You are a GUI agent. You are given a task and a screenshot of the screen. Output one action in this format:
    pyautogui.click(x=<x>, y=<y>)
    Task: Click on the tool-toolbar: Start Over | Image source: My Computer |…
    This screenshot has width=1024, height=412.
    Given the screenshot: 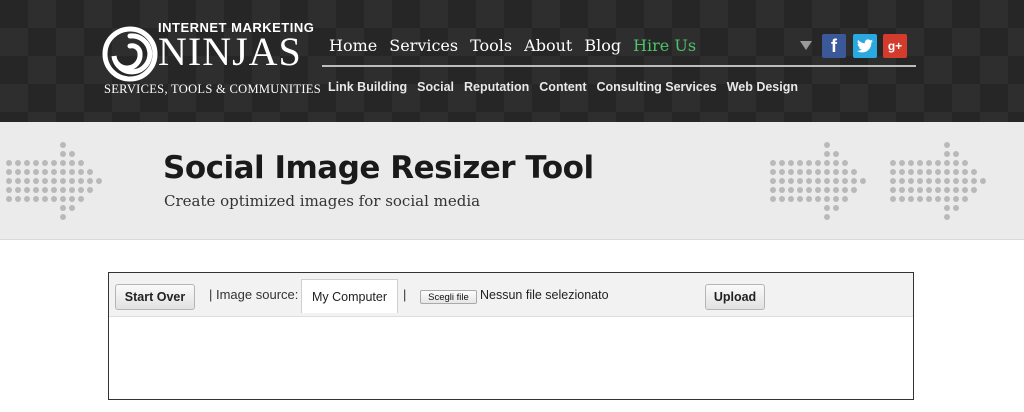 What is the action you would take?
    pyautogui.click(x=511, y=295)
    